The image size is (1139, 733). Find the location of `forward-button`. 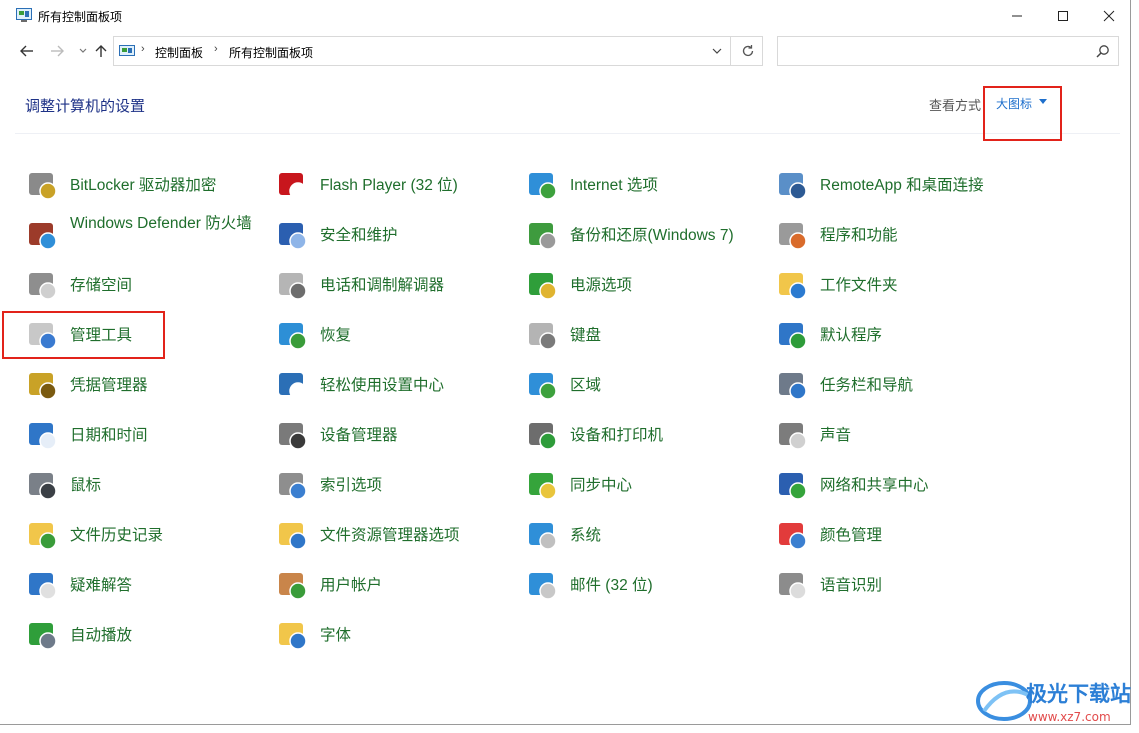

forward-button is located at coordinates (57, 51).